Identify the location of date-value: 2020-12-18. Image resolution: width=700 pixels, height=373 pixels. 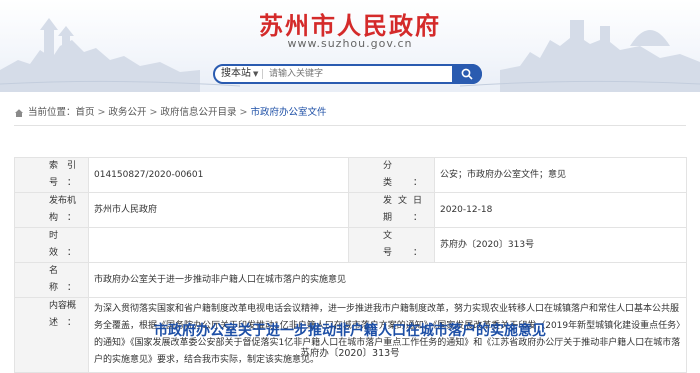
(560, 210).